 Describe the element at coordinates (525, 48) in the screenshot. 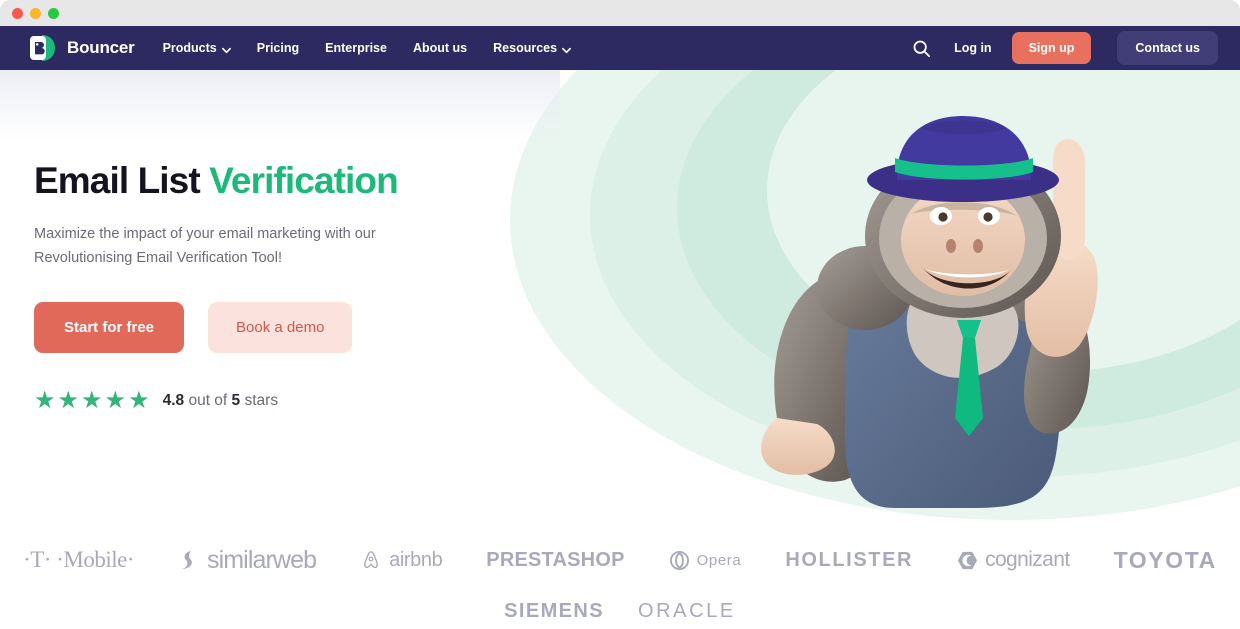

I see `nav-item-resources-label: Resources` at that location.